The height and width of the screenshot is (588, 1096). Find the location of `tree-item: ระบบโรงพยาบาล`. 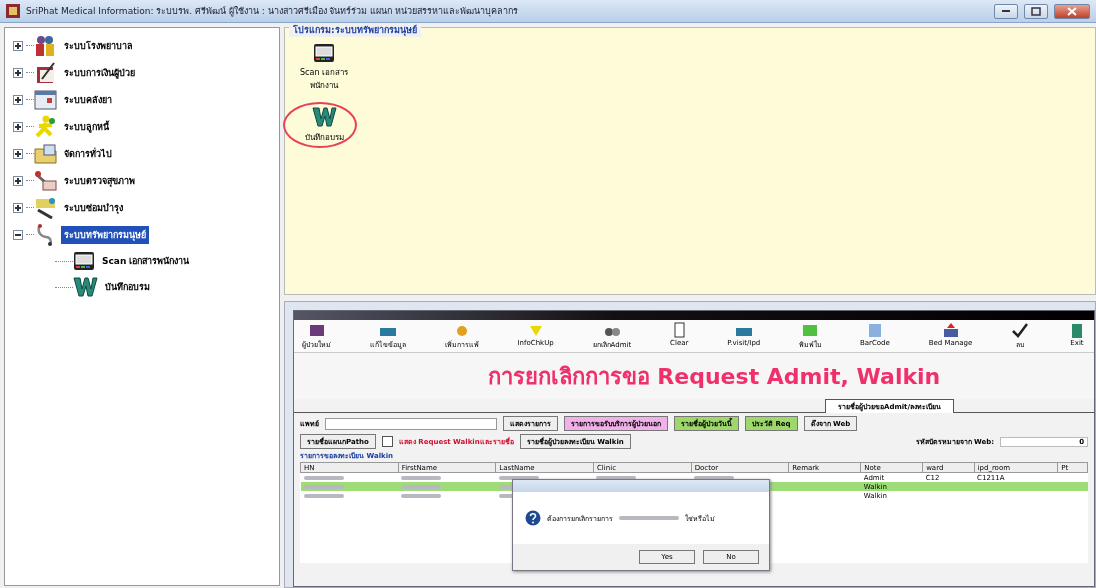

tree-item: ระบบโรงพยาบาล is located at coordinates (98, 45).